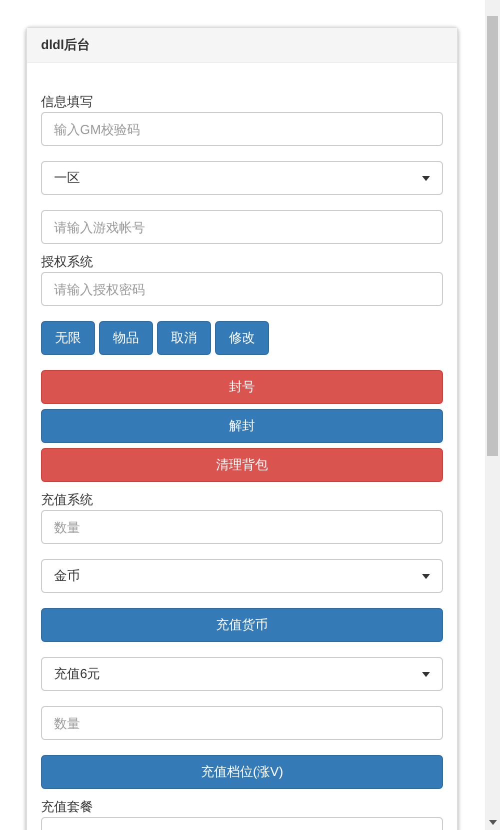 Image resolution: width=500 pixels, height=830 pixels. I want to click on action-button: 充值货币, so click(242, 625).